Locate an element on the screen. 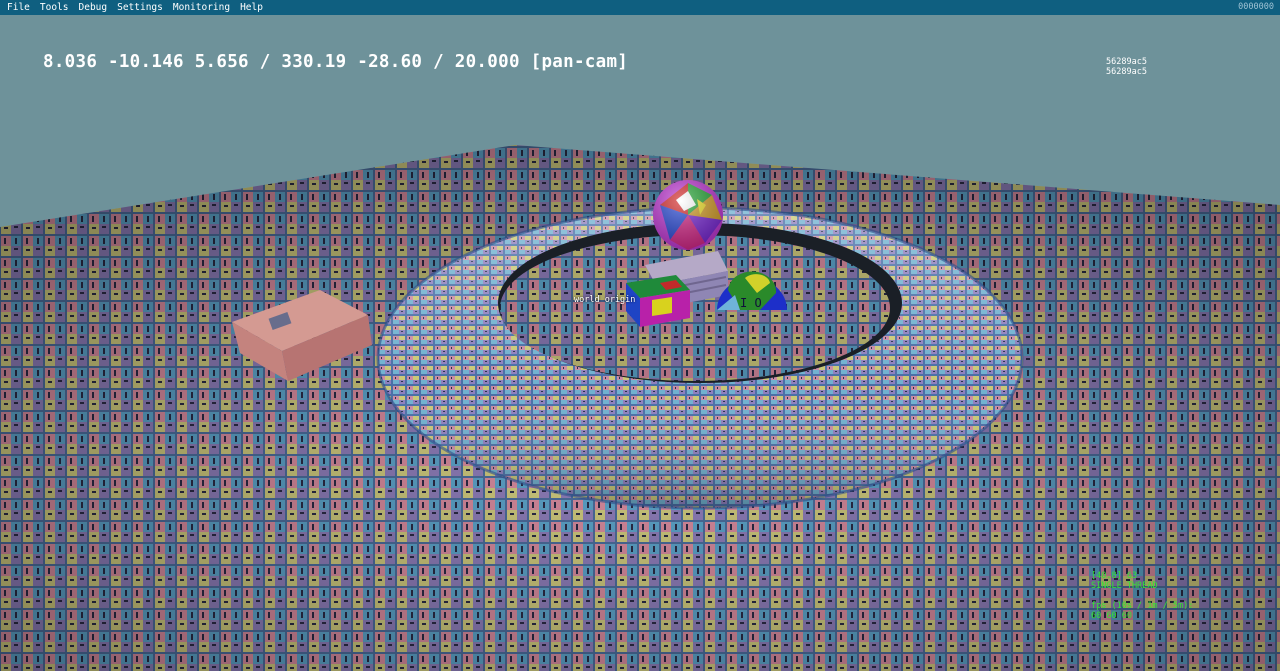  multicolor-cube-object is located at coordinates (658, 301).